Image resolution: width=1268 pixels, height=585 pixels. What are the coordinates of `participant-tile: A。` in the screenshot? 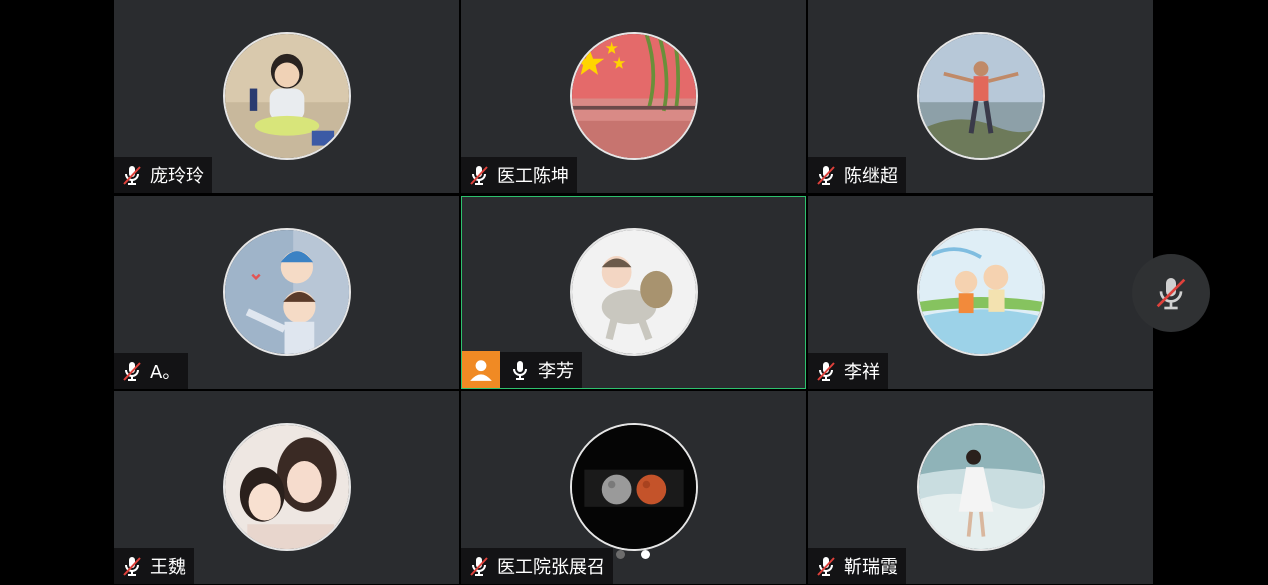 It's located at (286, 292).